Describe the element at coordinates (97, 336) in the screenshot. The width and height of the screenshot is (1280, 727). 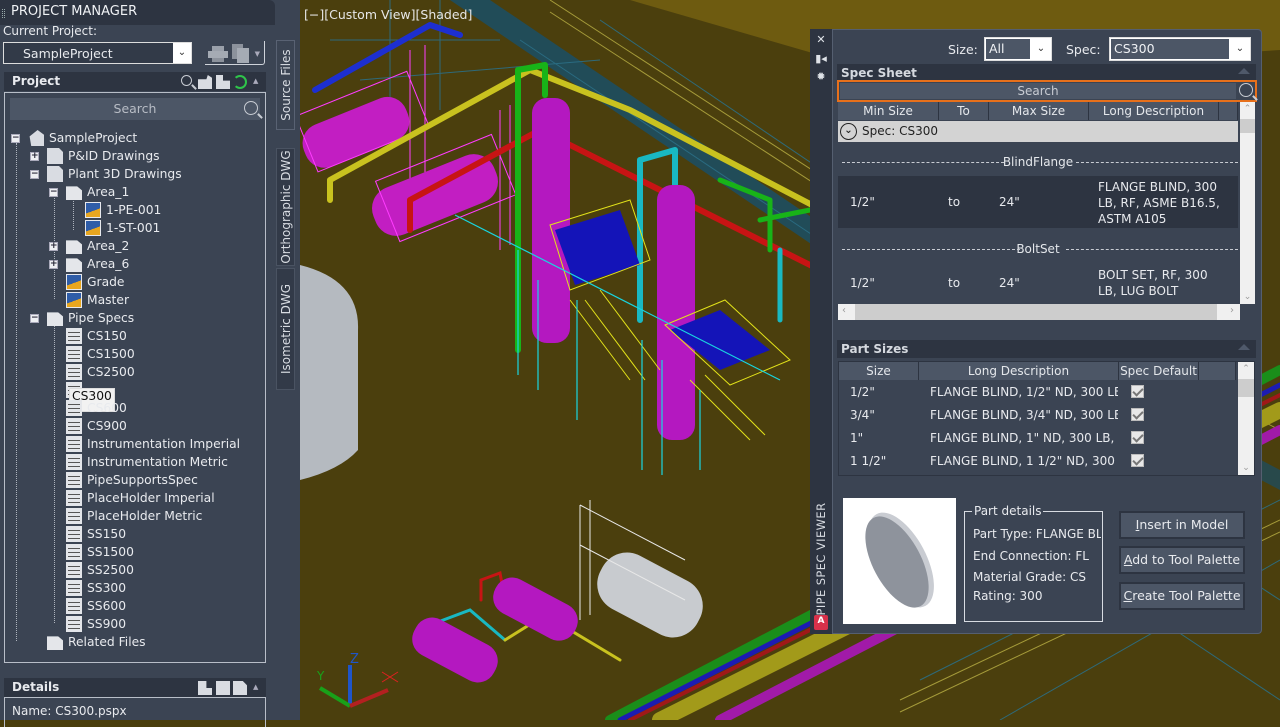
I see `tree-item-spec: CS150` at that location.